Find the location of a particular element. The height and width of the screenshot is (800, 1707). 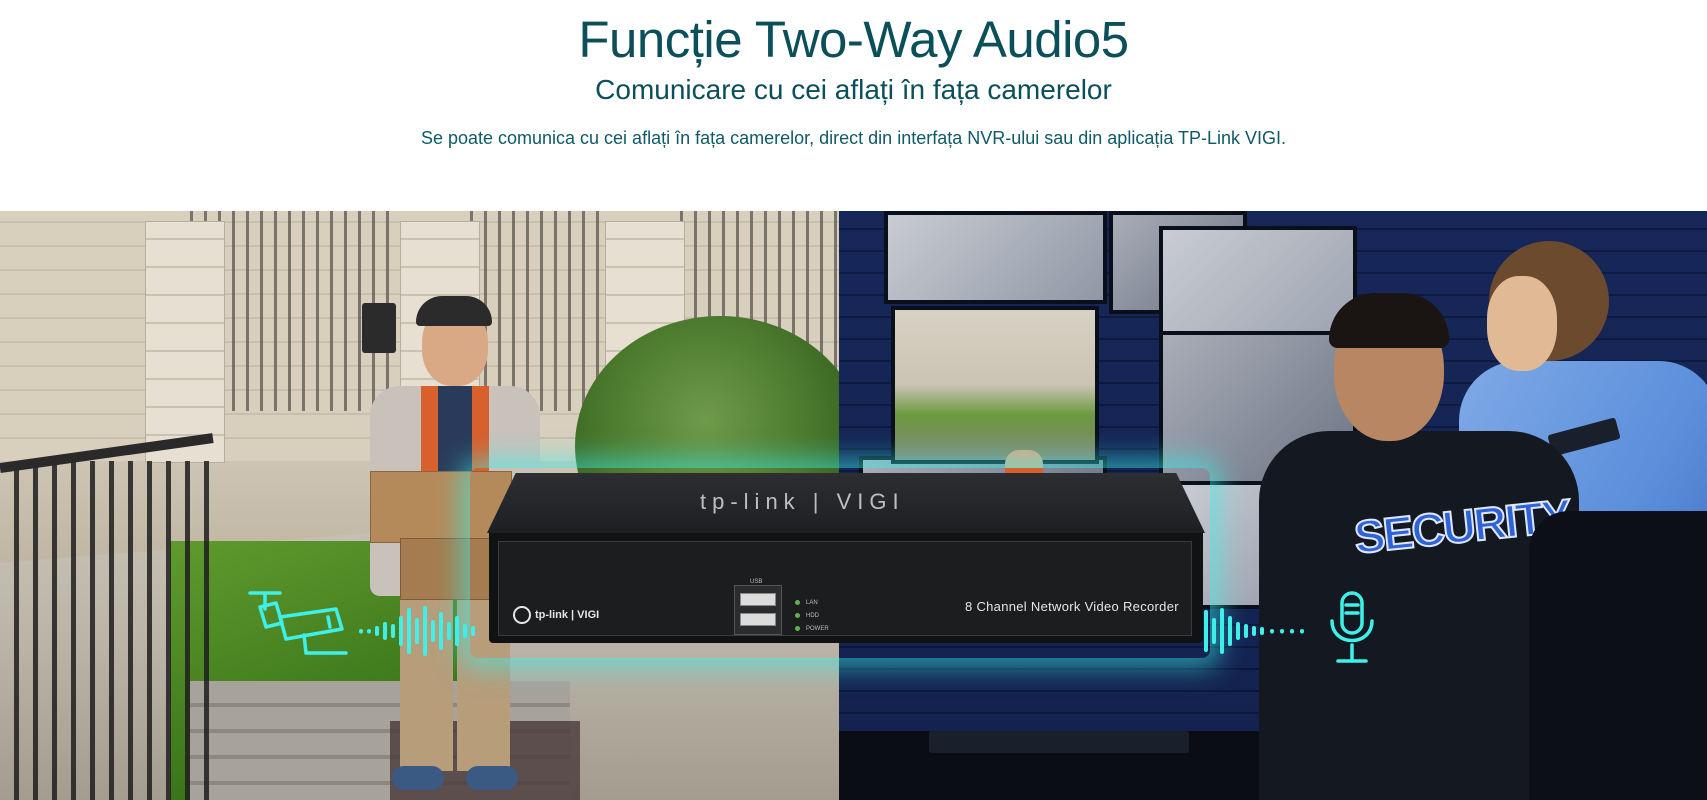

keyboard is located at coordinates (1059, 742).